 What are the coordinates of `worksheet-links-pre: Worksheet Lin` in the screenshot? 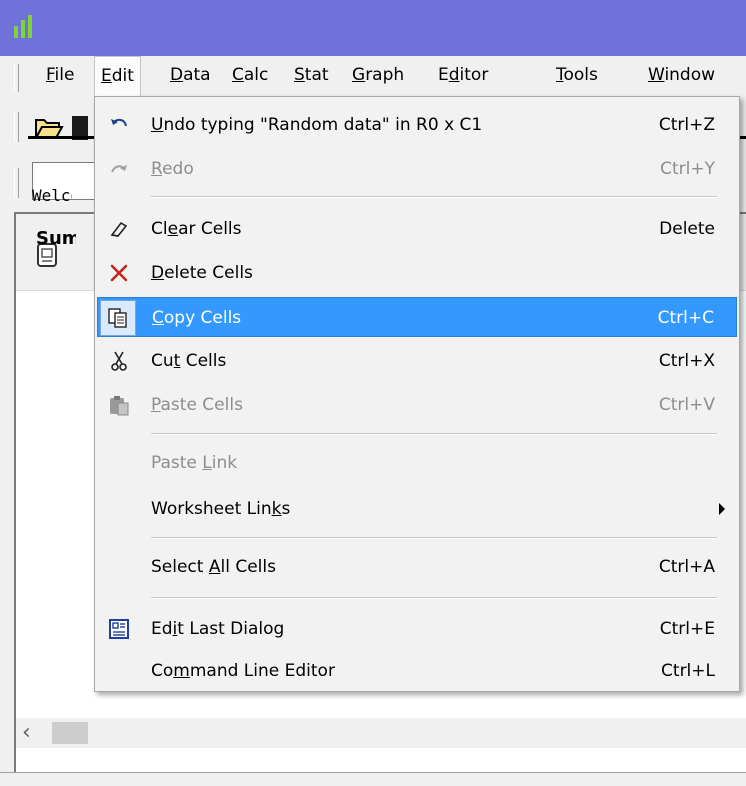 It's located at (211, 509).